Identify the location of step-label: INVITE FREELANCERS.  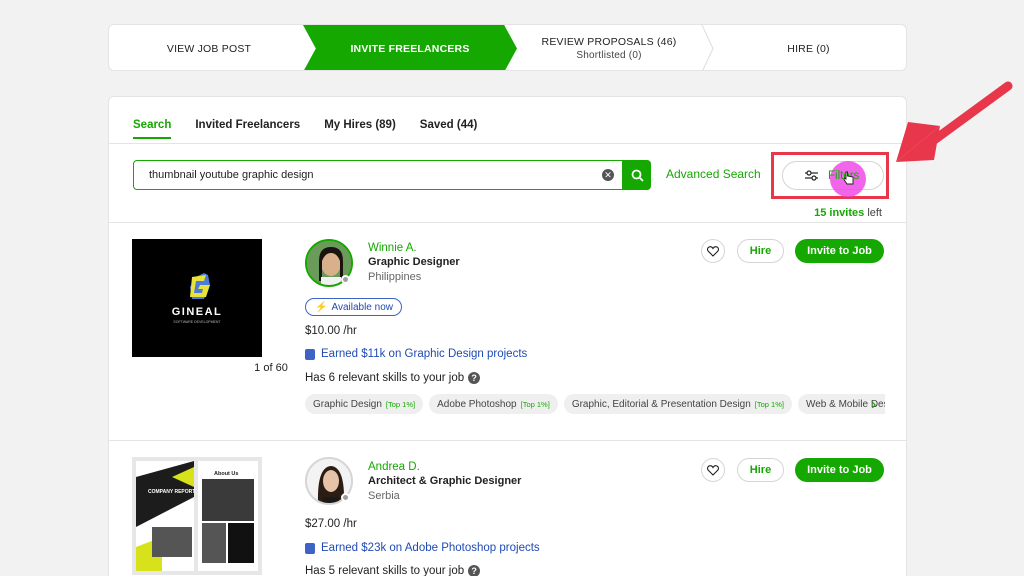
(410, 48).